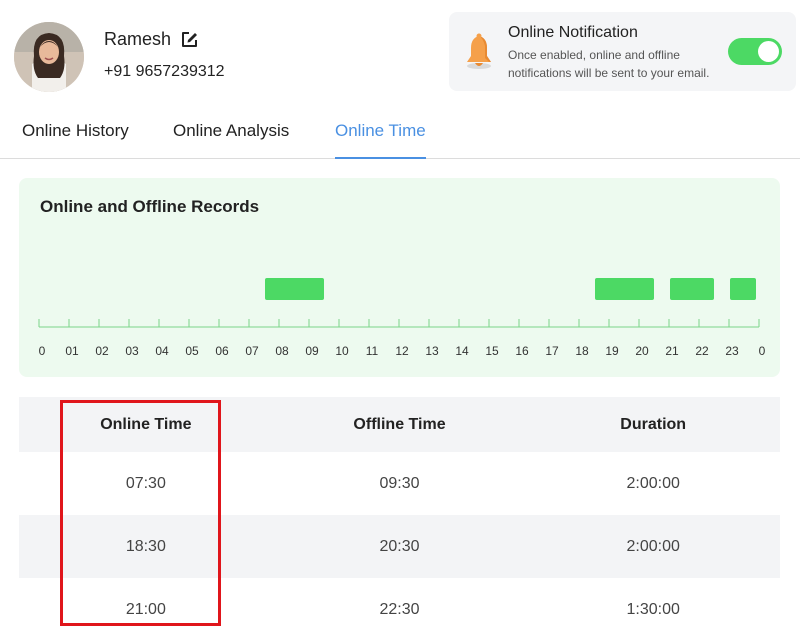  Describe the element at coordinates (653, 609) in the screenshot. I see `cell-duration: 1:30:00` at that location.